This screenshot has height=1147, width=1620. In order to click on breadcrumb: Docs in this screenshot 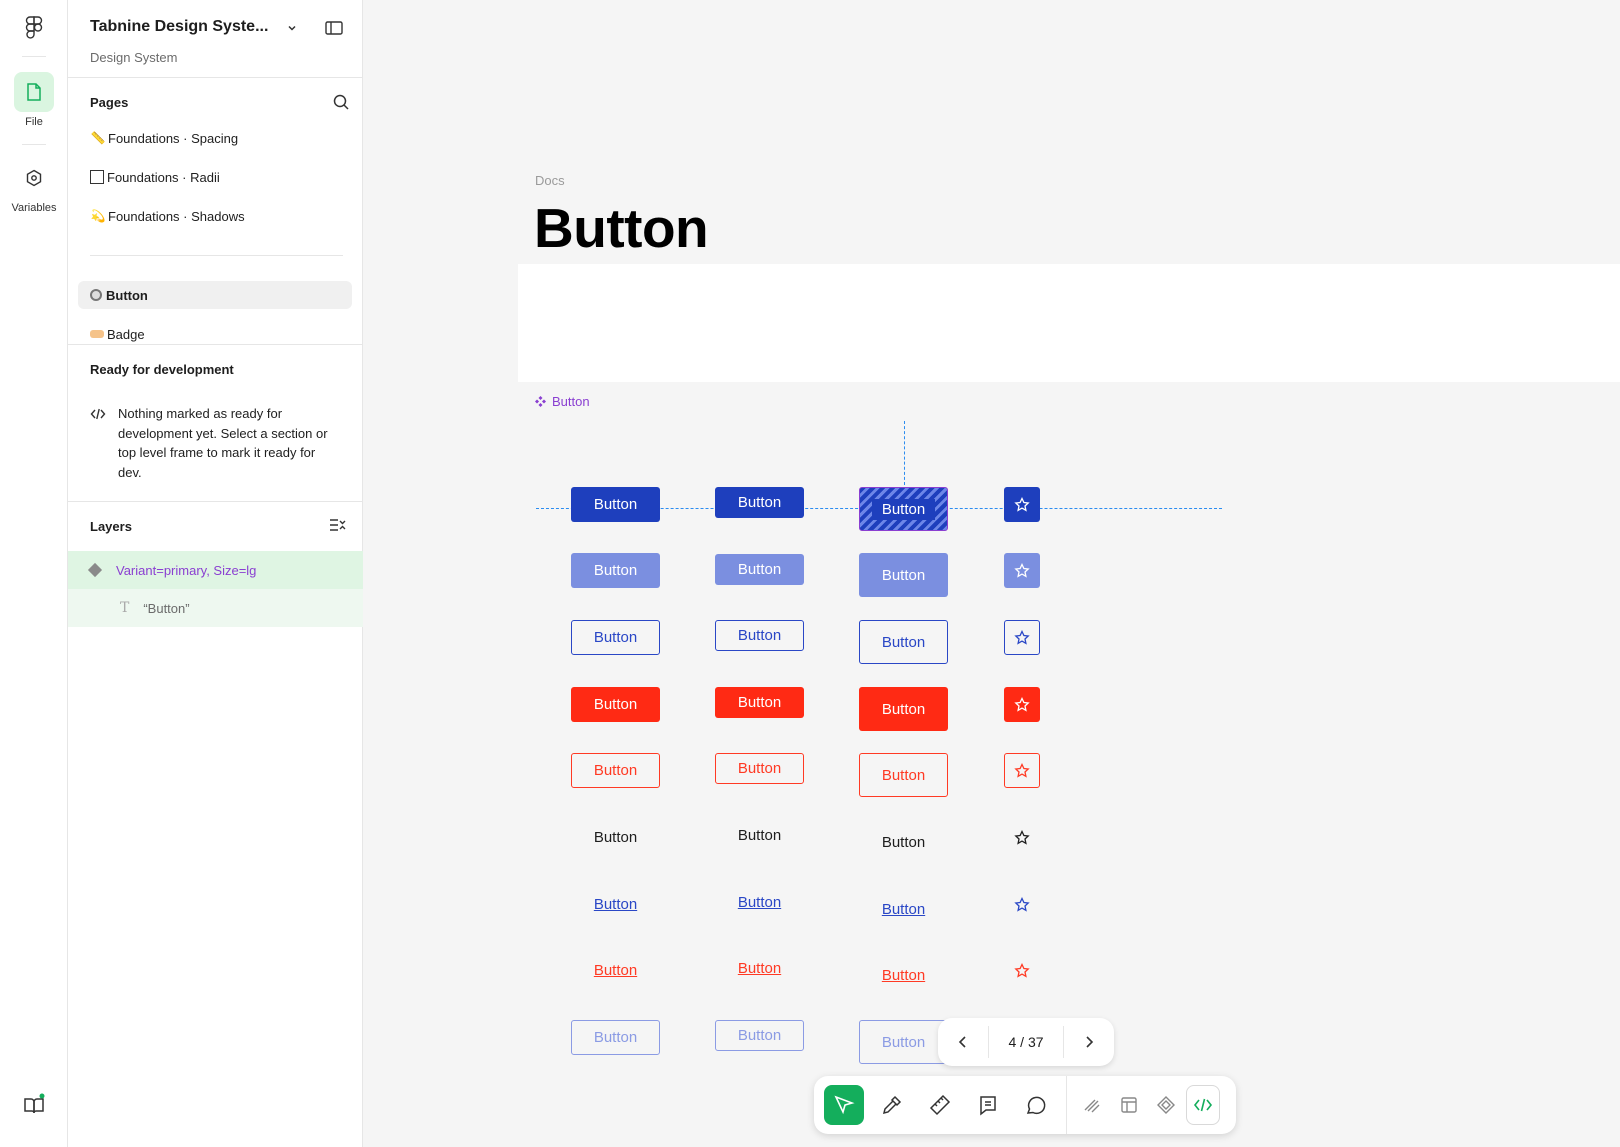, I will do `click(550, 180)`.